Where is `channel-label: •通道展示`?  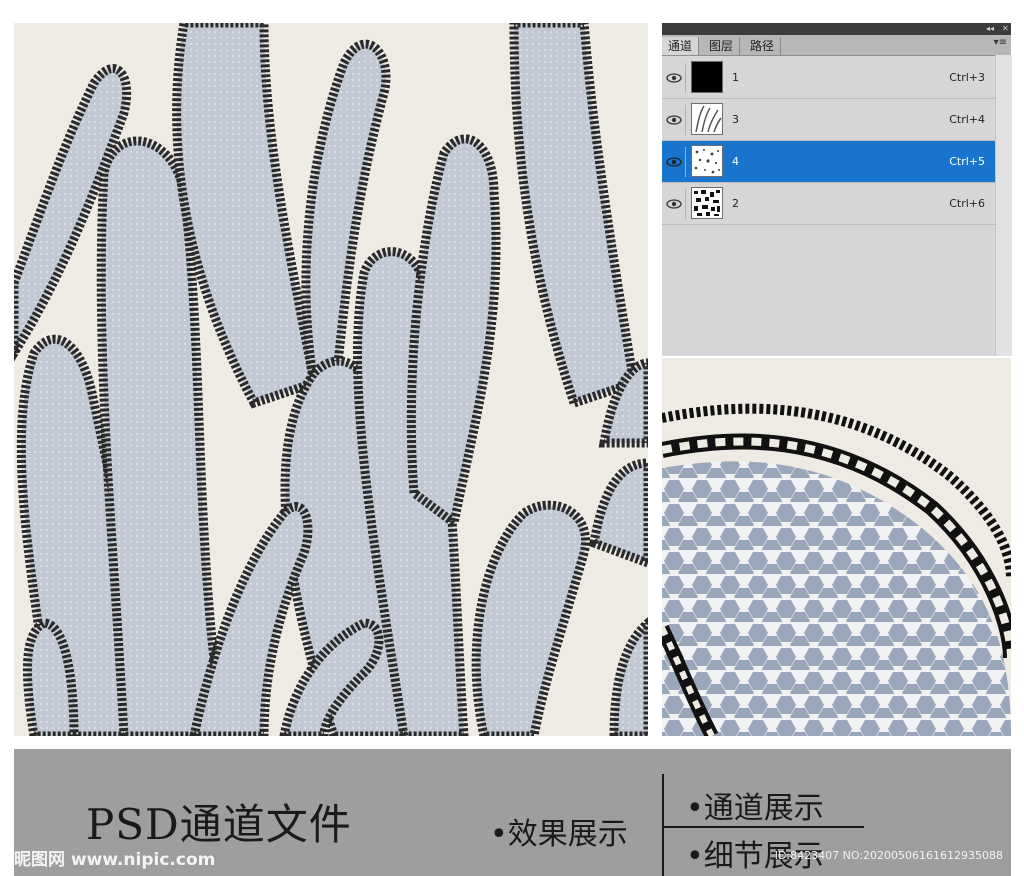 channel-label: •通道展示 is located at coordinates (755, 808).